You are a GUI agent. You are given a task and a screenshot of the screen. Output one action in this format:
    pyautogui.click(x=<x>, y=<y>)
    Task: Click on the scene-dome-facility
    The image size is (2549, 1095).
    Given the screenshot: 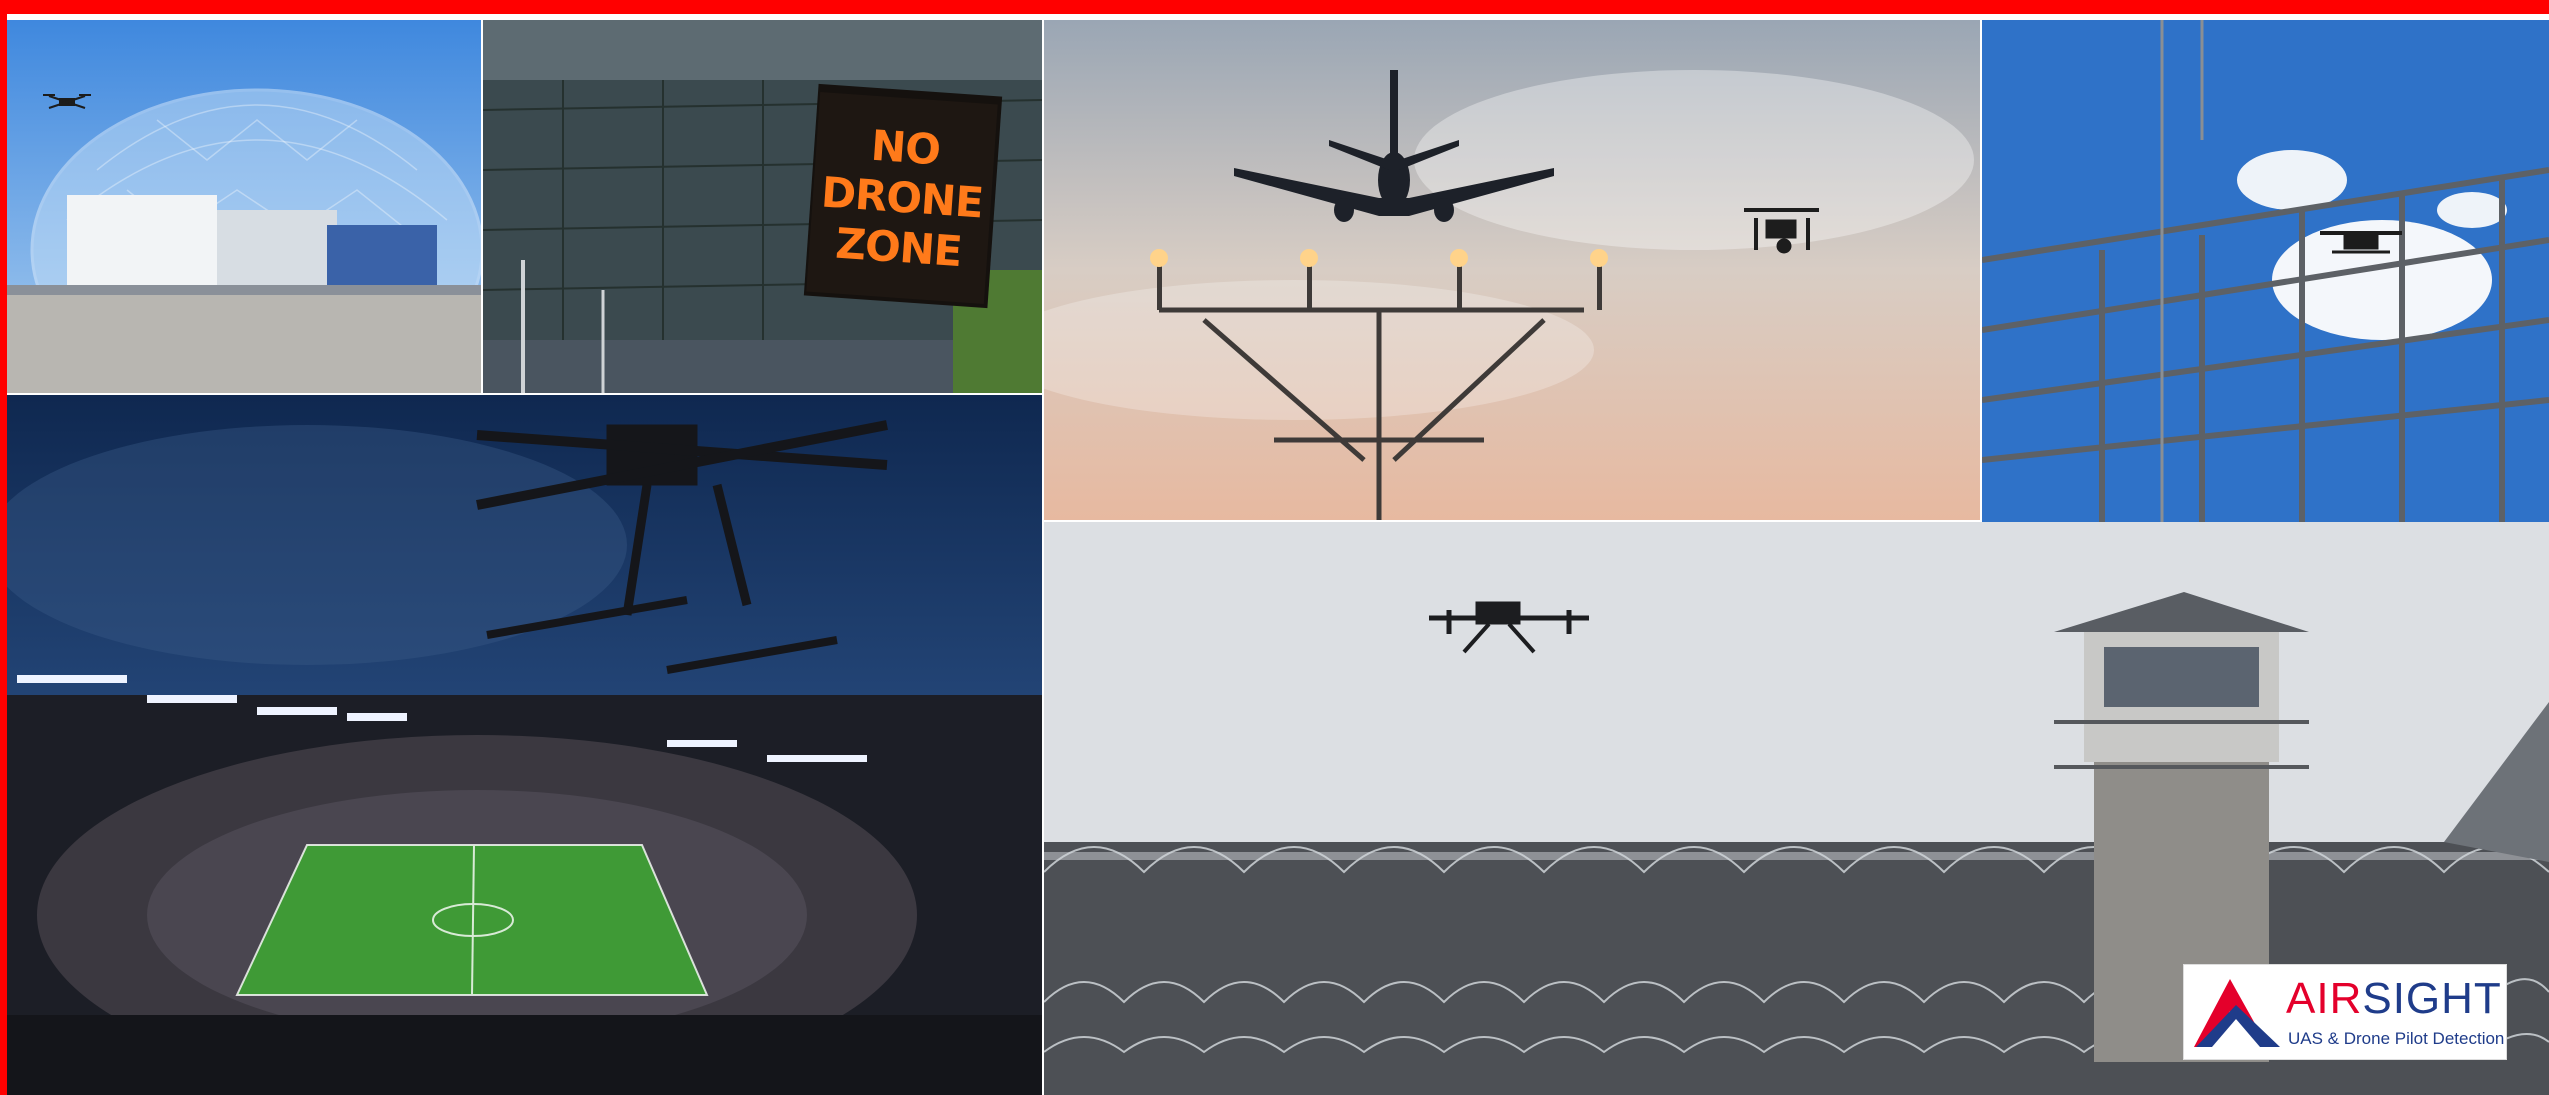 What is the action you would take?
    pyautogui.click(x=244, y=206)
    